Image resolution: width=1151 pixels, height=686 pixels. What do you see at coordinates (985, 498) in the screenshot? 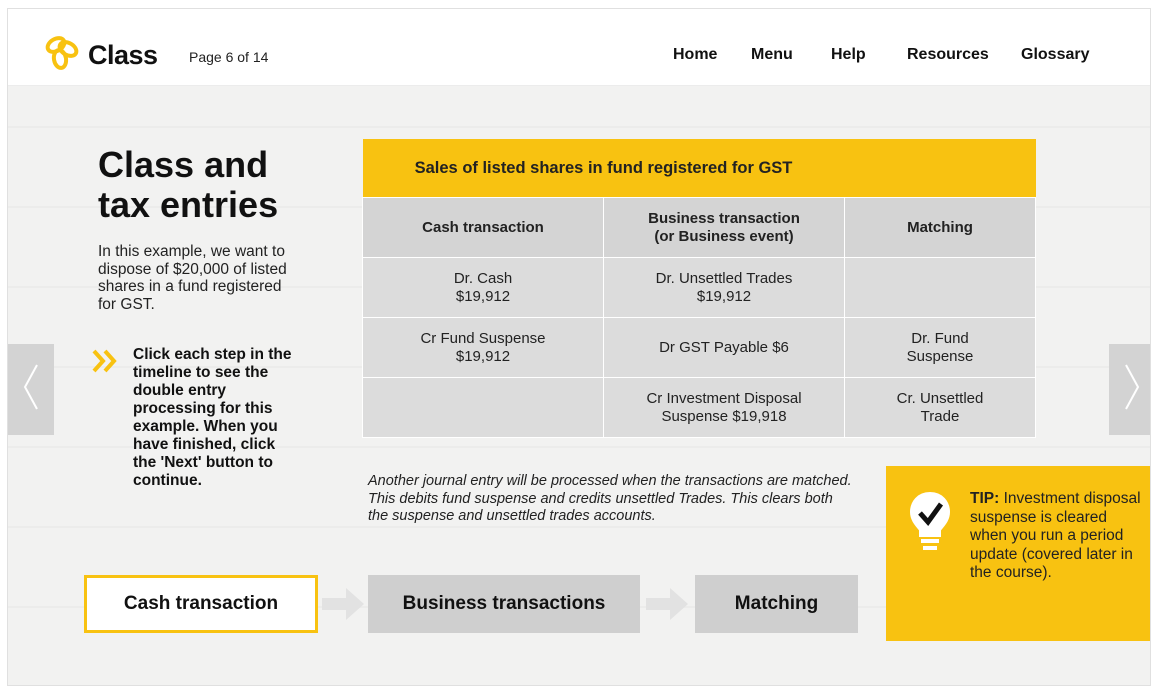
I see `tip-label: TIP:` at bounding box center [985, 498].